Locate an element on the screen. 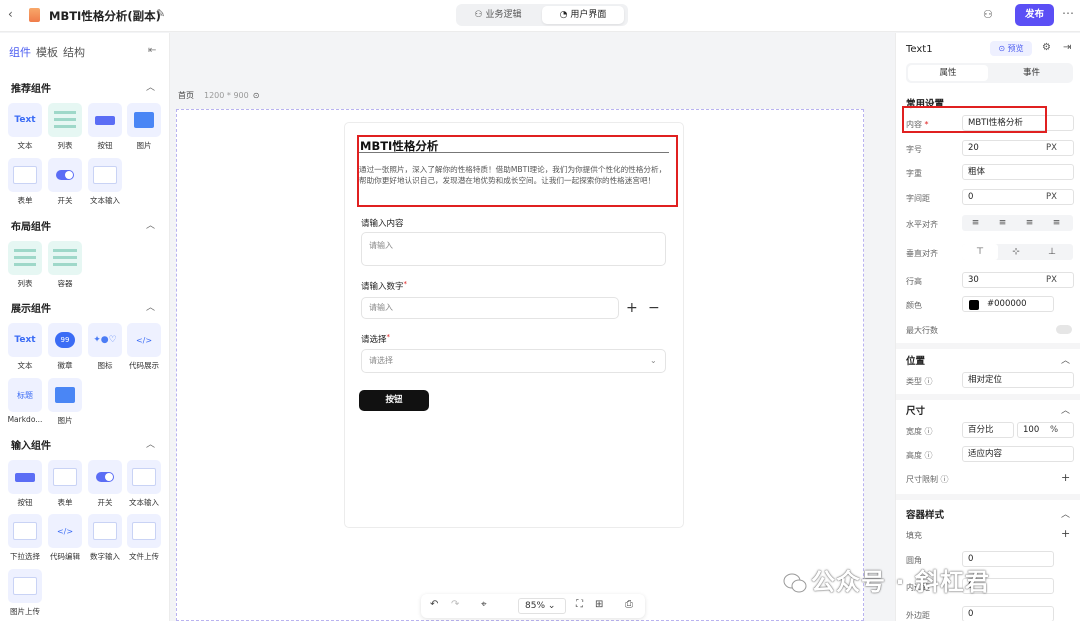 The image size is (1080, 621). height-select: 适应内容 is located at coordinates (1018, 454).